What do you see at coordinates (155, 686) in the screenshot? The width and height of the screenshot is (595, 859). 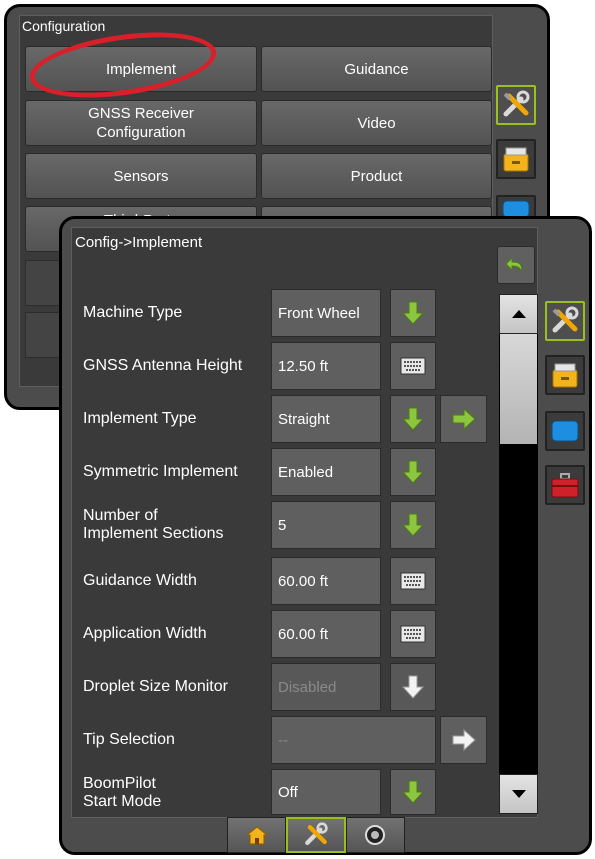 I see `droplet-size-monitor-label: Droplet Size Monitor` at bounding box center [155, 686].